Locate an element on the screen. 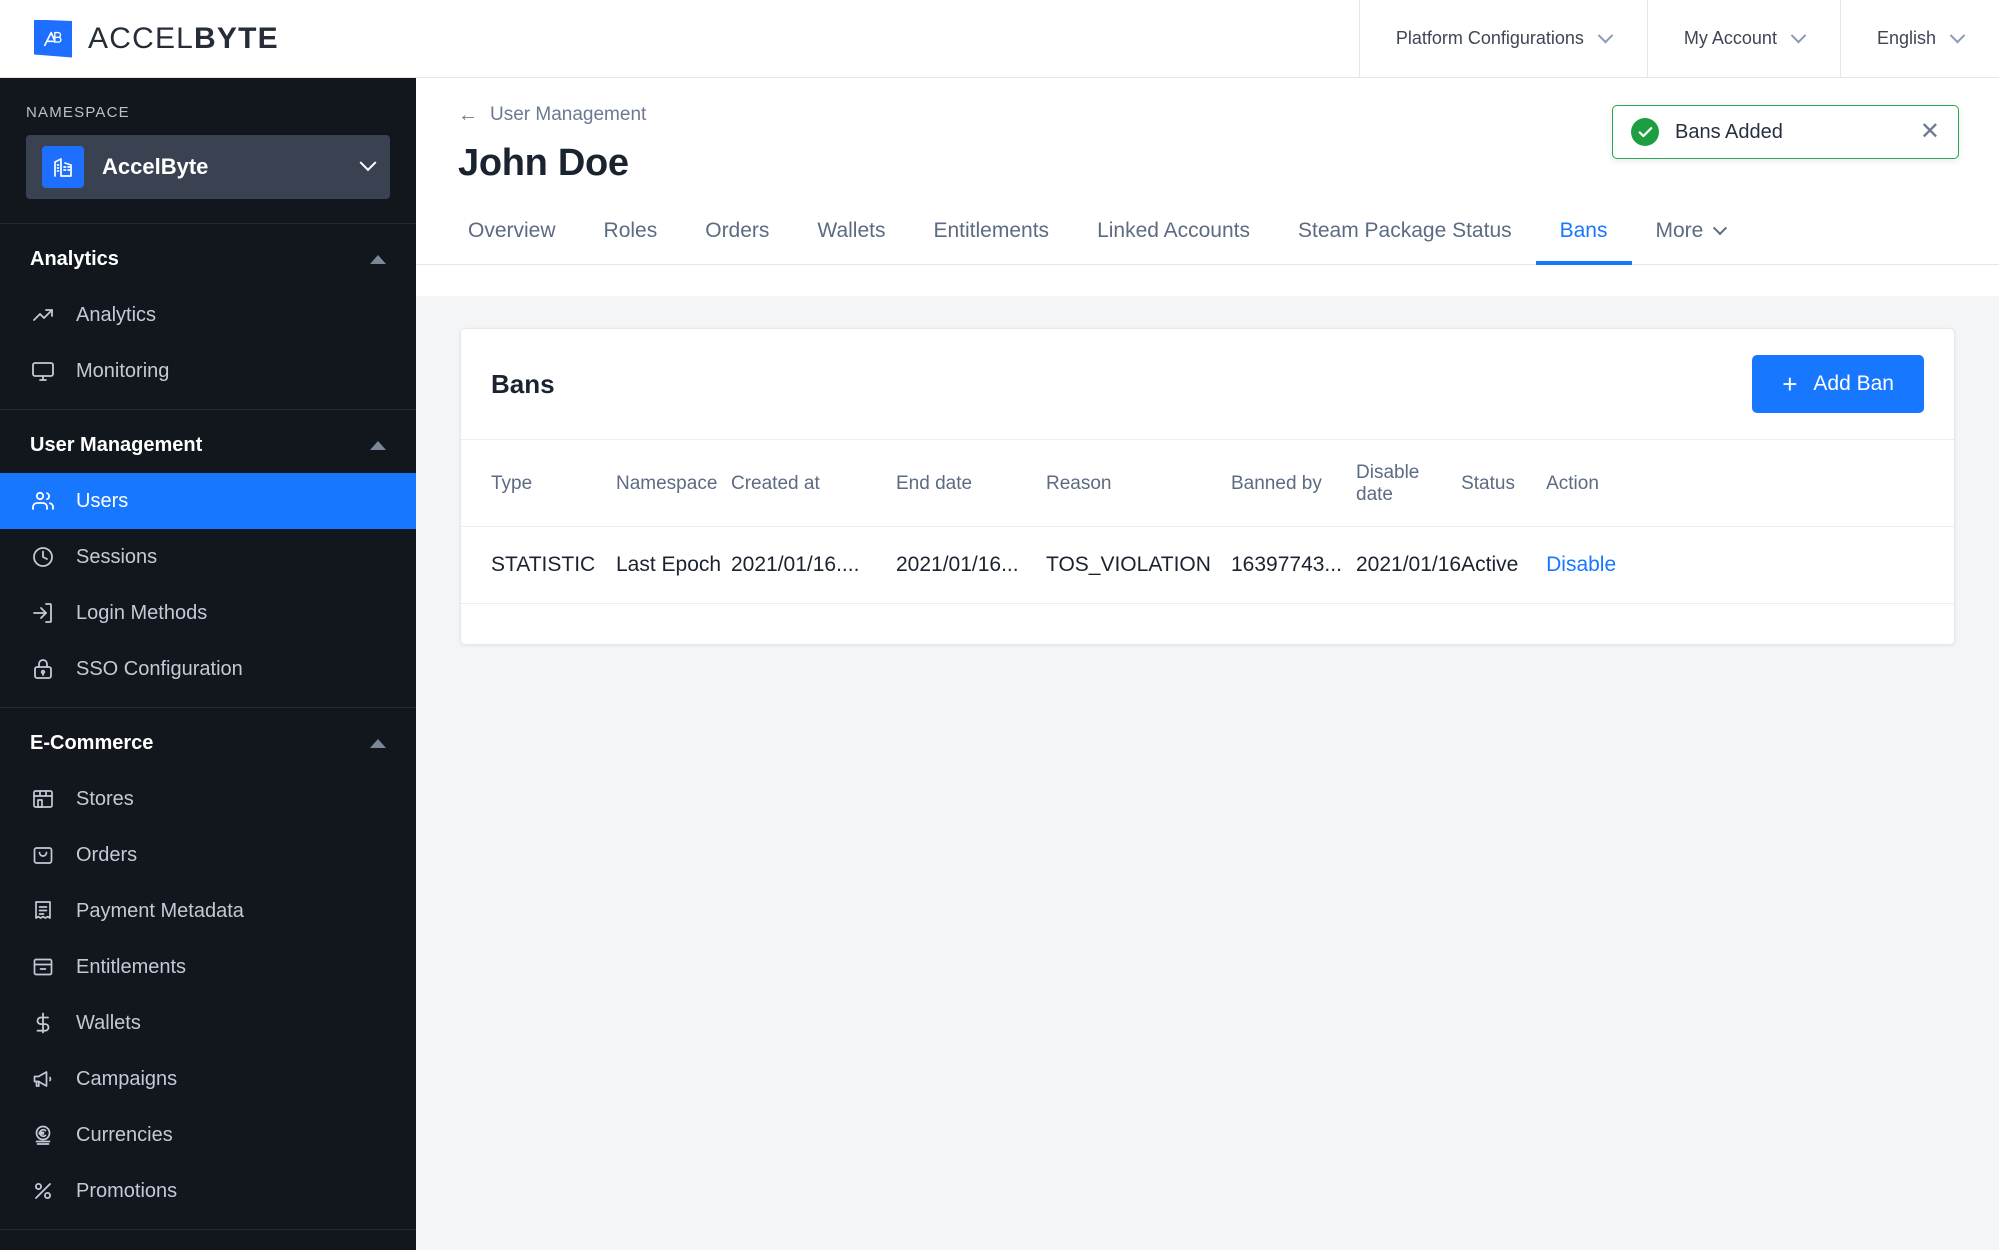  top-nav-my-account: My Account is located at coordinates (1743, 38).